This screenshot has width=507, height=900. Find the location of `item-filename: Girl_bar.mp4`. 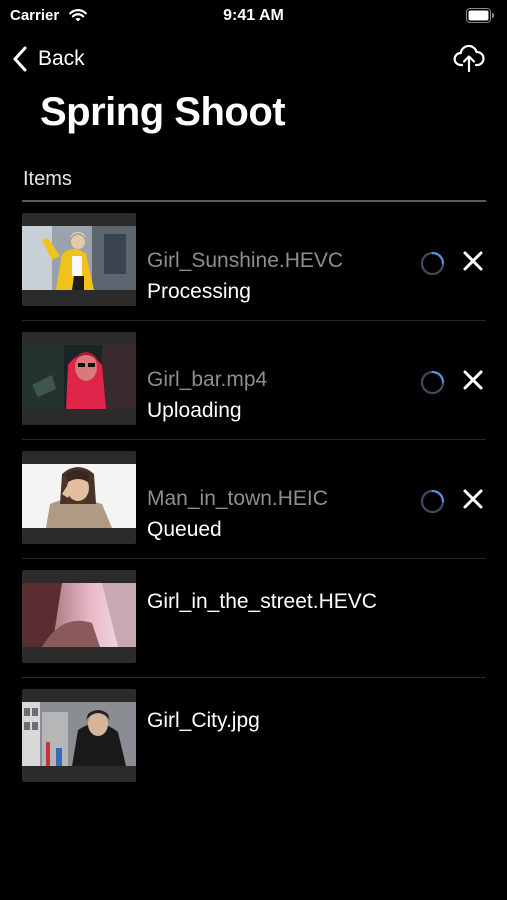

item-filename: Girl_bar.mp4 is located at coordinates (207, 379).